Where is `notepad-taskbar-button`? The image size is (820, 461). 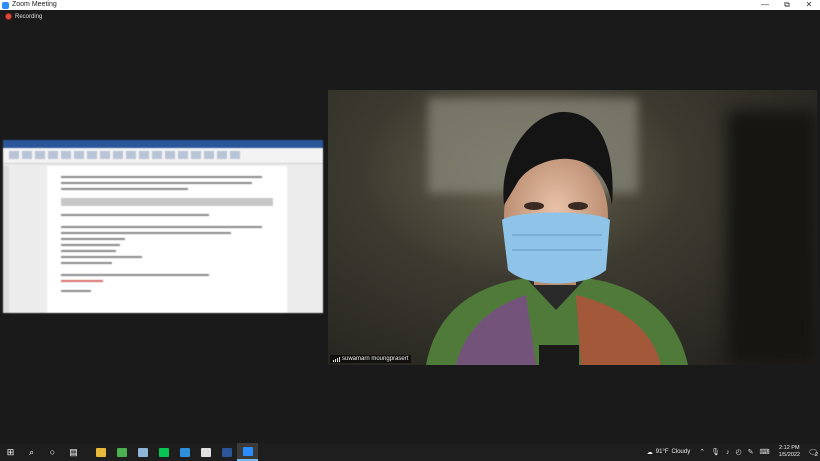
notepad-taskbar-button is located at coordinates (142, 452).